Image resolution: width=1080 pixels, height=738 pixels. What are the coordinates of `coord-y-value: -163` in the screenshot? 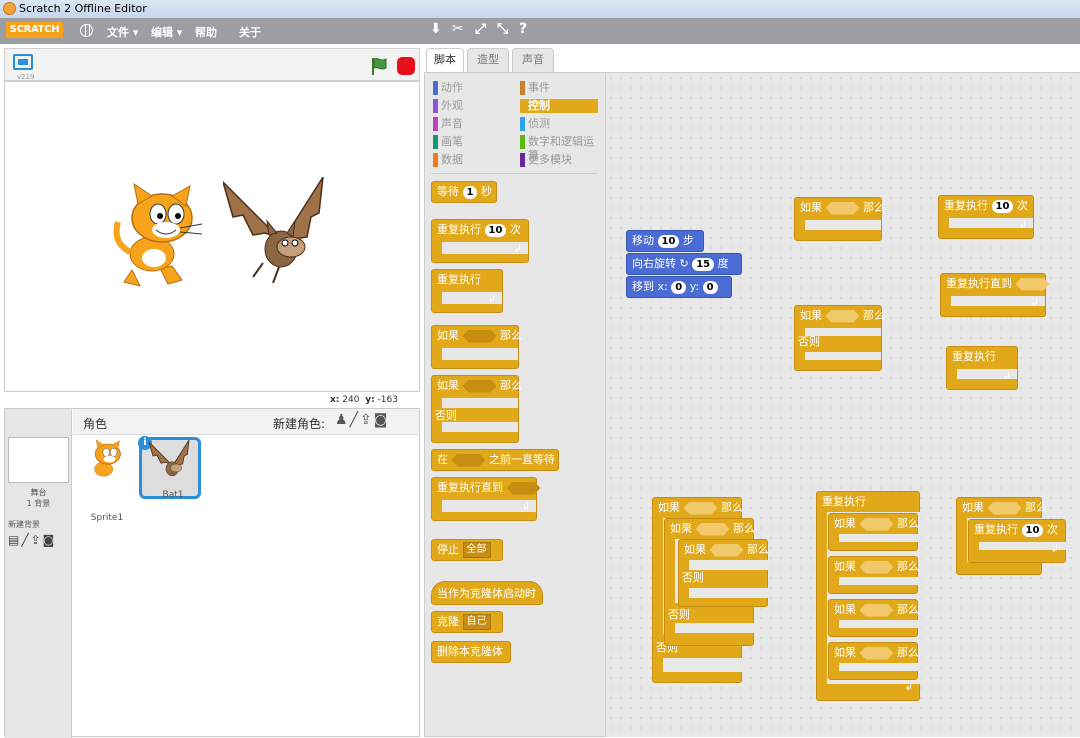 It's located at (387, 400).